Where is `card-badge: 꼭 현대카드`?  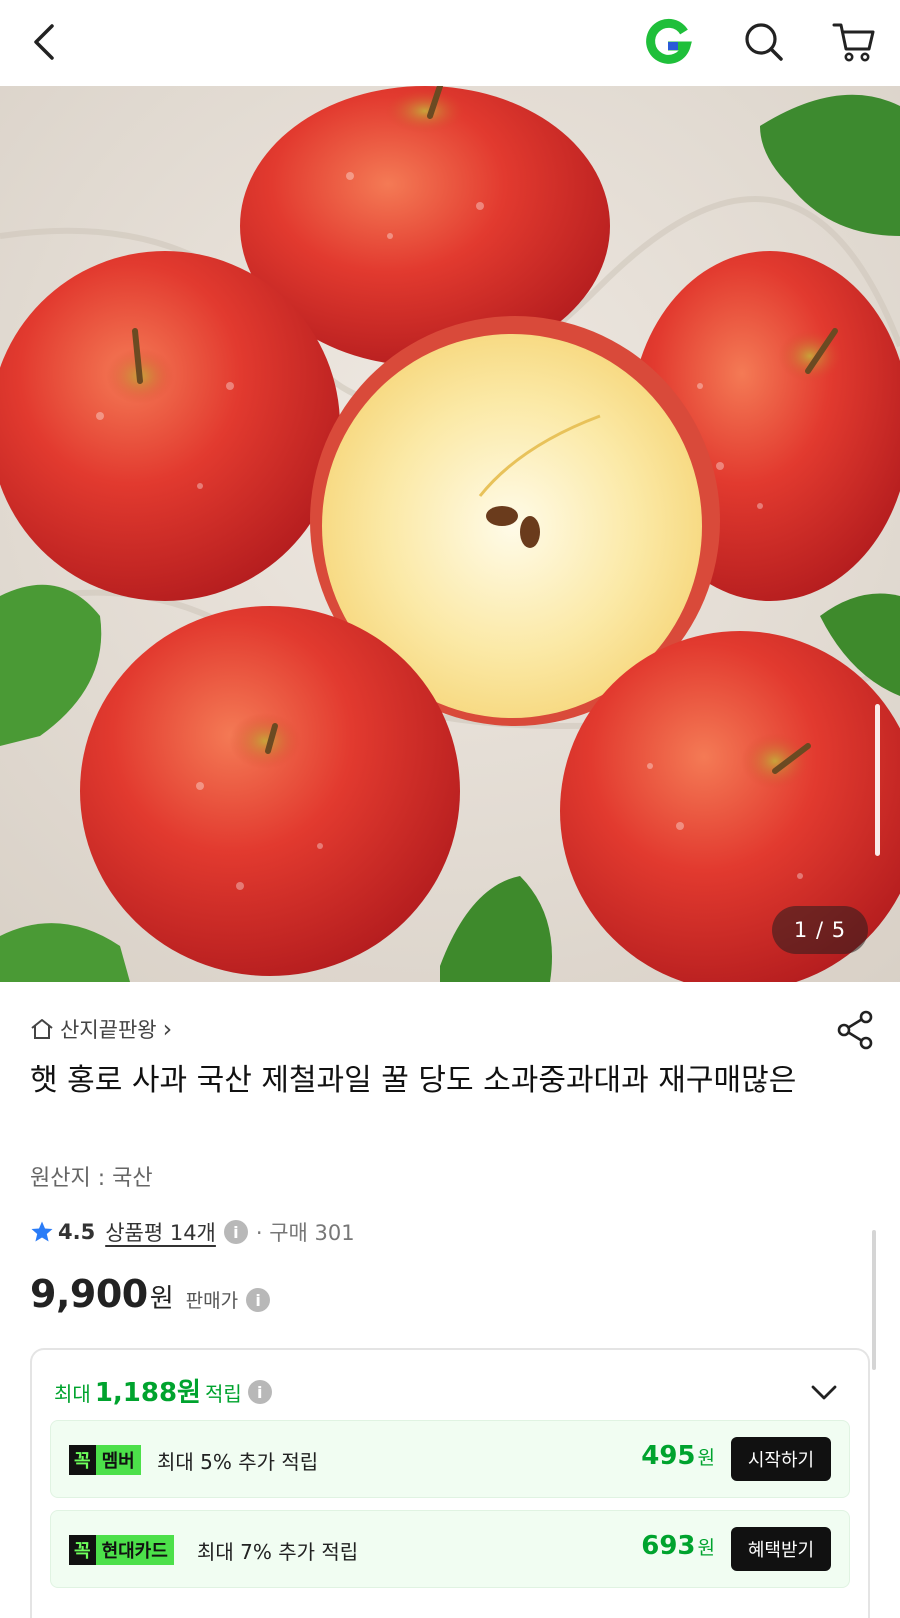
card-badge: 꼭 현대카드 is located at coordinates (121, 1550).